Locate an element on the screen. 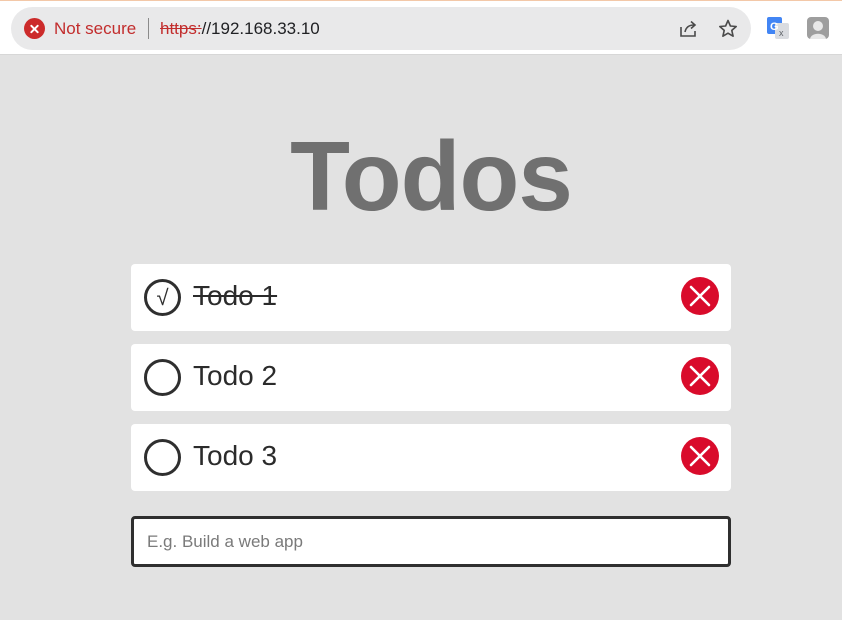 This screenshot has height=620, width=842. todo-label: Todo 3 is located at coordinates (235, 456).